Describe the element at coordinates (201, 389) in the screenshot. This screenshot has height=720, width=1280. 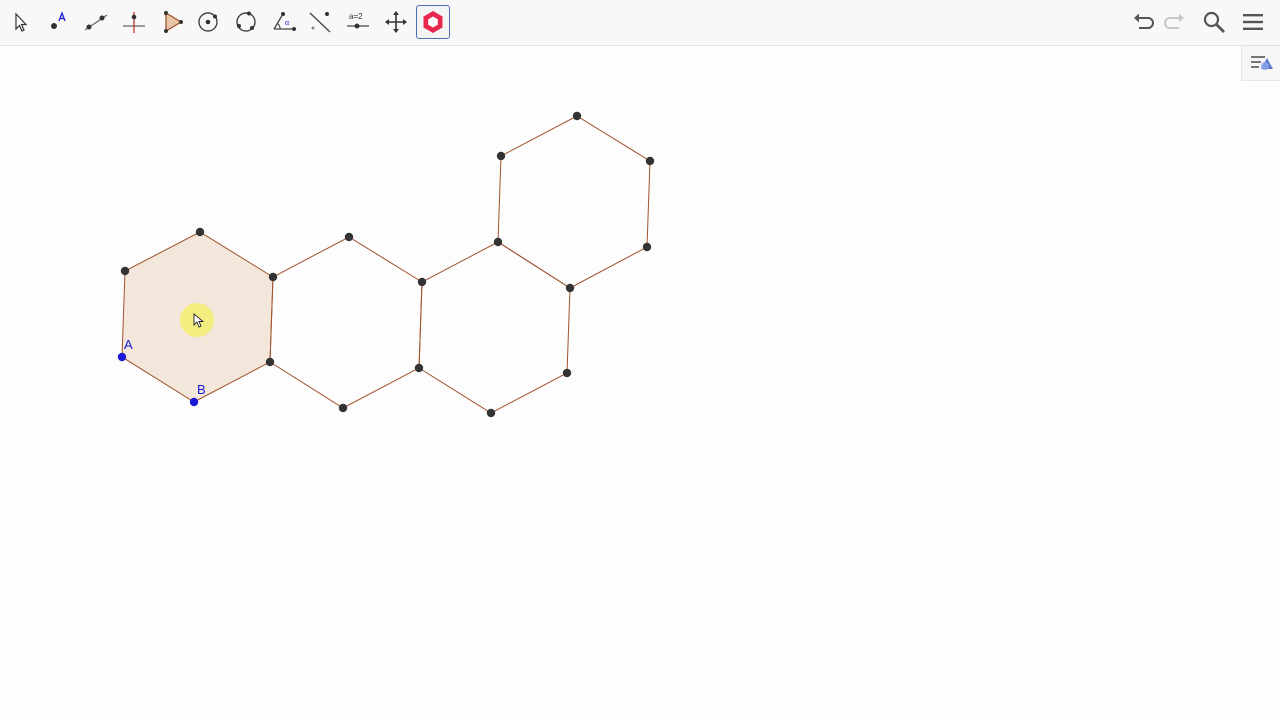
I see `point-label-b: B` at that location.